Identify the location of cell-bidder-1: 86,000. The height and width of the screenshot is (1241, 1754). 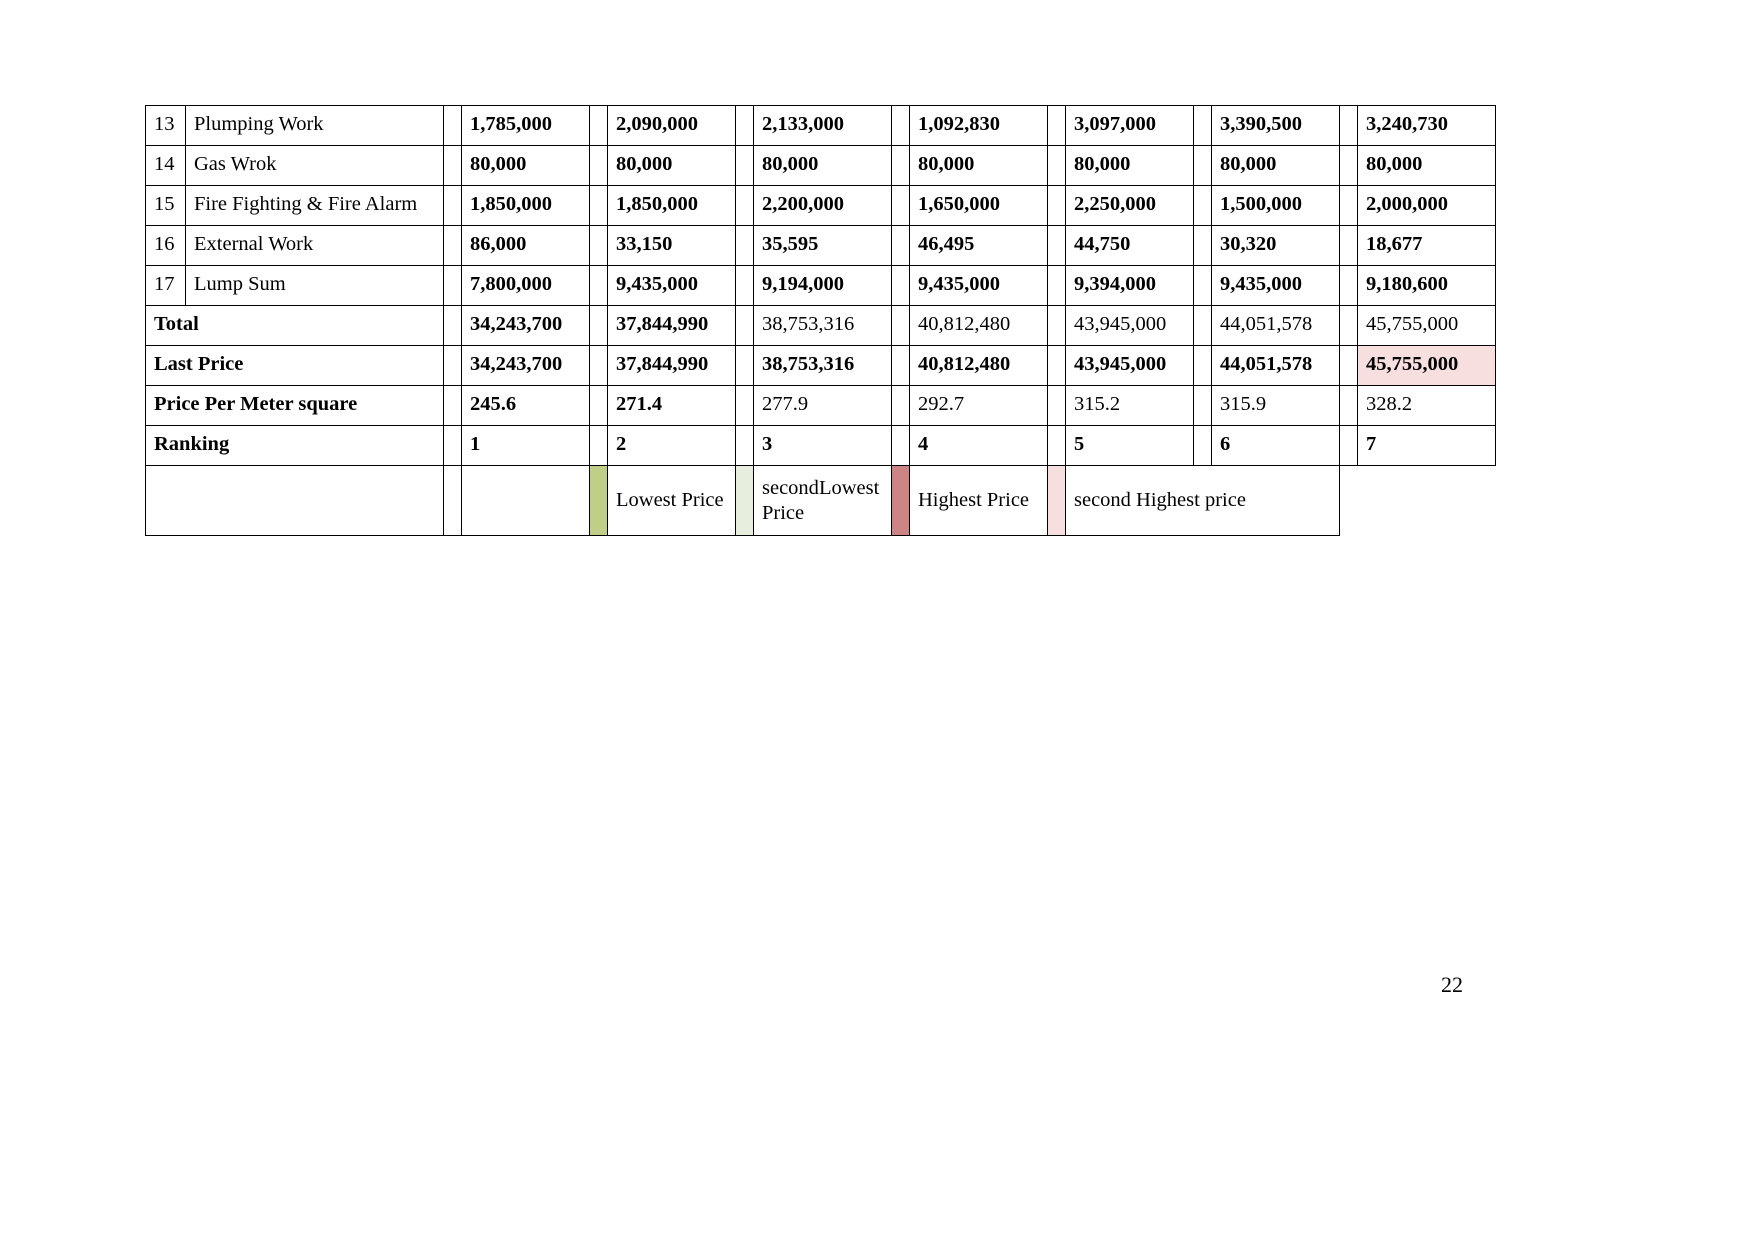
(525, 245).